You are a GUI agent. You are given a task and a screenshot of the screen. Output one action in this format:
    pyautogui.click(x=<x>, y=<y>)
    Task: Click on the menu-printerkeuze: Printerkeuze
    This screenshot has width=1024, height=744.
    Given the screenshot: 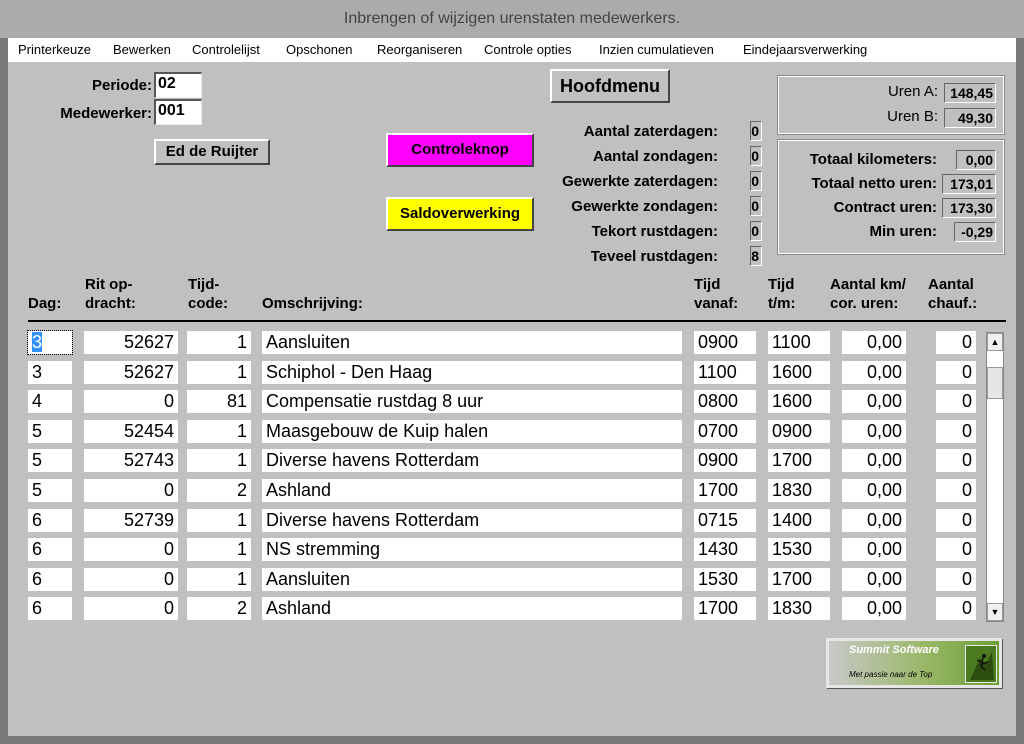 What is the action you would take?
    pyautogui.click(x=54, y=49)
    